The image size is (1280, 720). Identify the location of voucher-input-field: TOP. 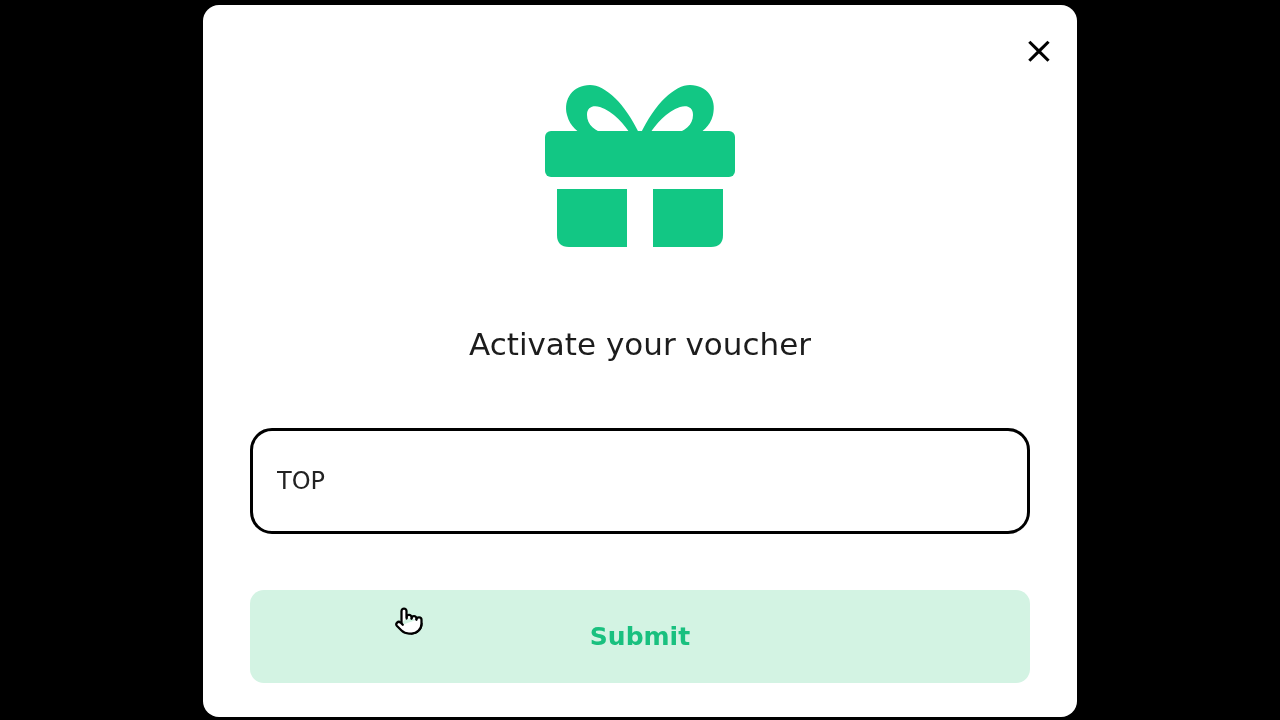
(640, 480).